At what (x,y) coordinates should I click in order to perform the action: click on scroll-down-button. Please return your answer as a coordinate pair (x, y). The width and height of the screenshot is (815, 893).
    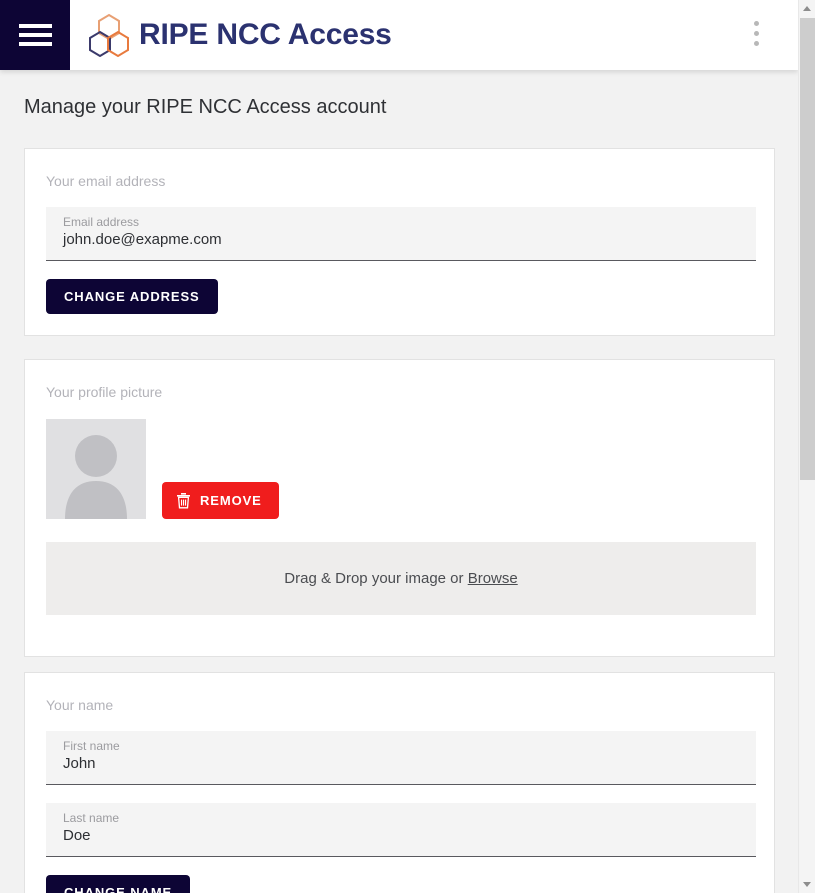
    Looking at the image, I should click on (807, 884).